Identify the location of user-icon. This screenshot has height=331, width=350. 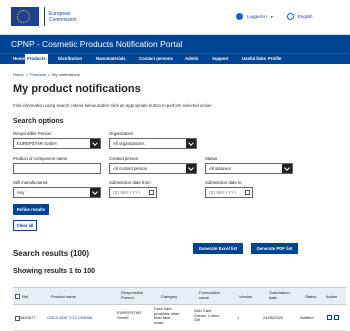
(239, 16).